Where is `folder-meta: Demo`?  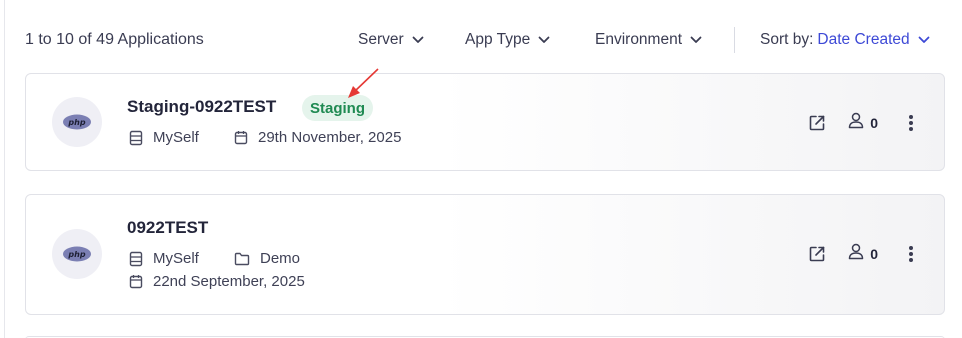 folder-meta: Demo is located at coordinates (267, 258).